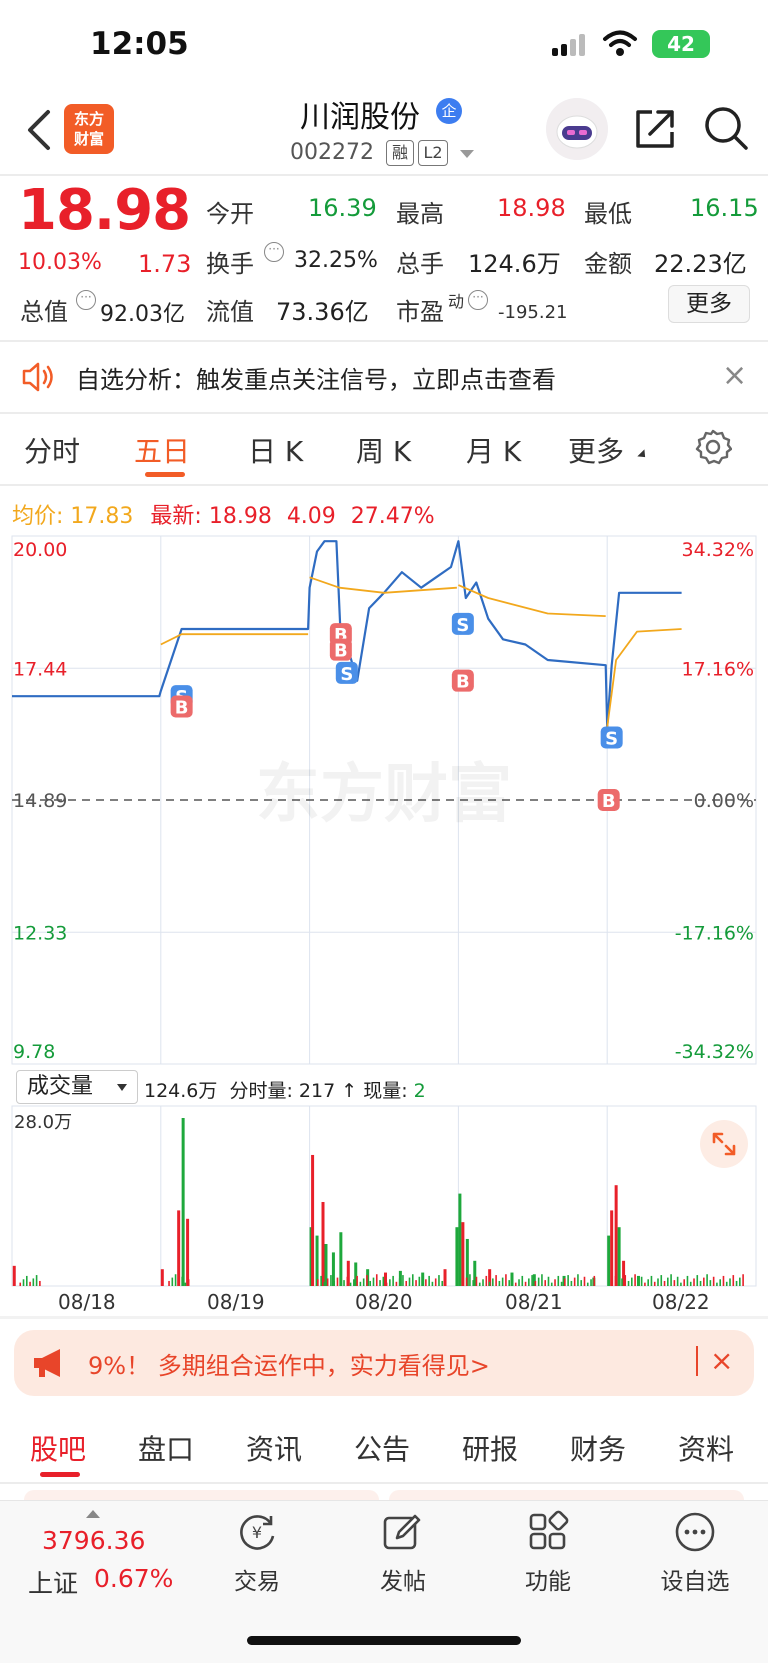 The image size is (768, 1663). What do you see at coordinates (385, 1091) in the screenshot?
I see `now-volume-label: 现量:` at bounding box center [385, 1091].